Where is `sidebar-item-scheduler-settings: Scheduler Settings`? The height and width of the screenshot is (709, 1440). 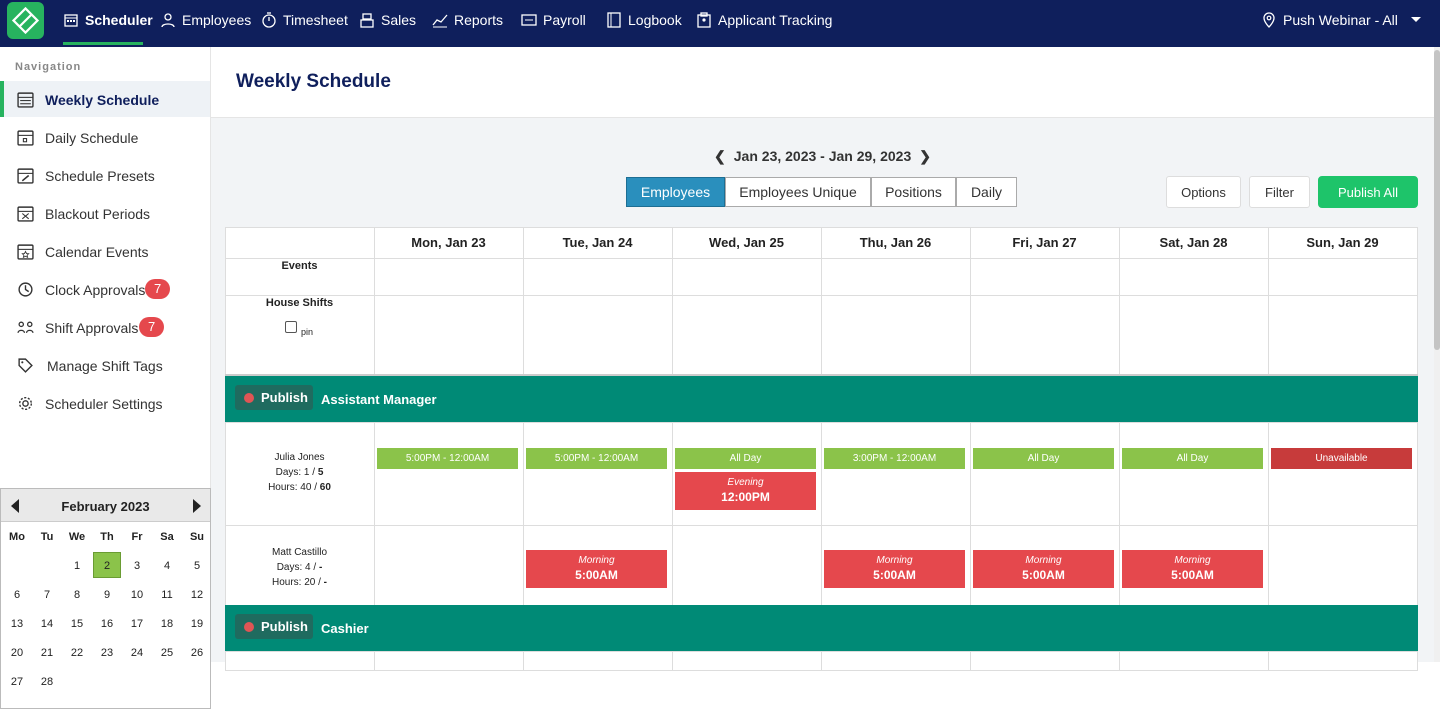 sidebar-item-scheduler-settings: Scheduler Settings is located at coordinates (105, 403).